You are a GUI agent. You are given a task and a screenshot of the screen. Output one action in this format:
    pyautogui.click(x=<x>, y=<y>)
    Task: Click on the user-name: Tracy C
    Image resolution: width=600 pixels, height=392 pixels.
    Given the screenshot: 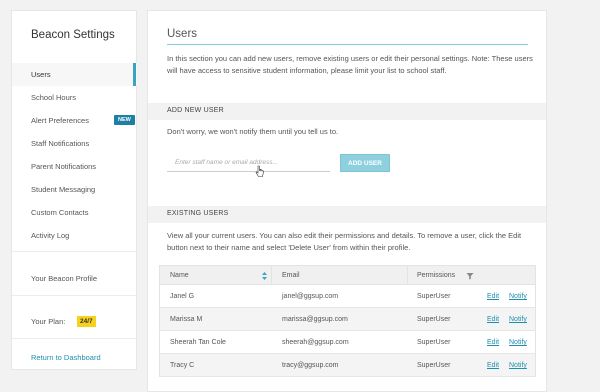 What is the action you would take?
    pyautogui.click(x=182, y=365)
    